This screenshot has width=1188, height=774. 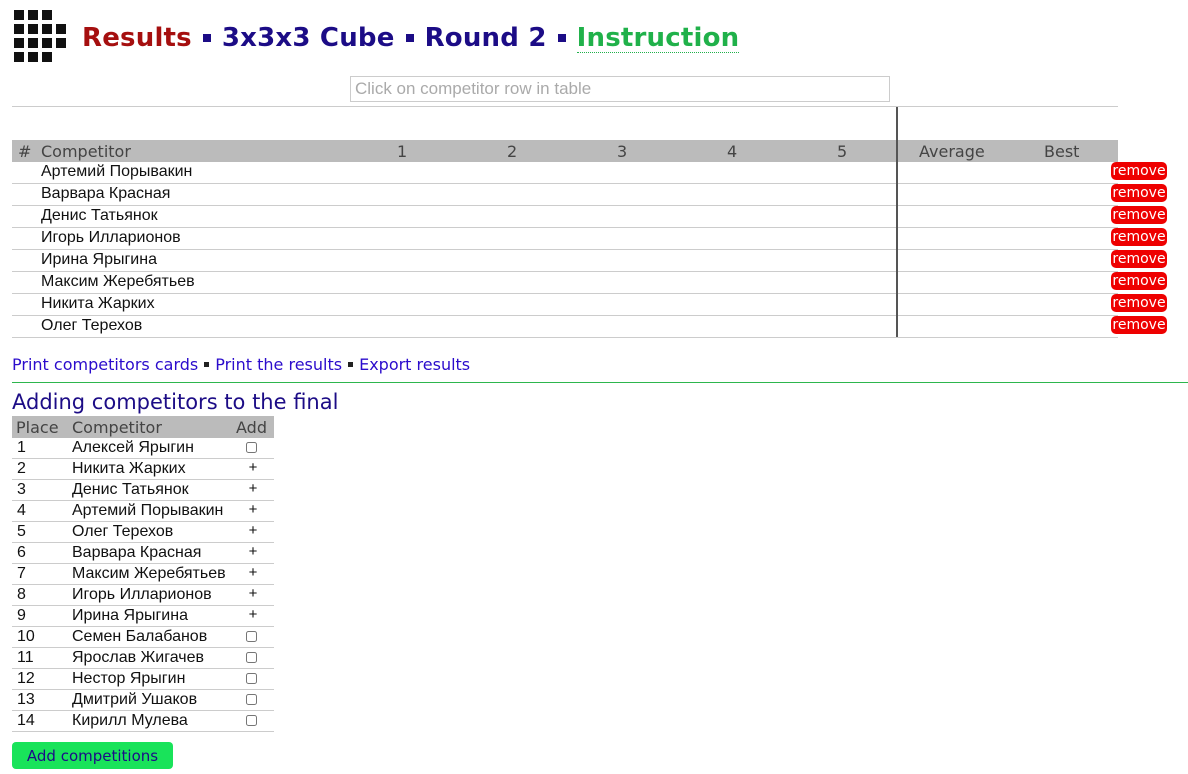 What do you see at coordinates (952, 151) in the screenshot?
I see `col-header-average: Average` at bounding box center [952, 151].